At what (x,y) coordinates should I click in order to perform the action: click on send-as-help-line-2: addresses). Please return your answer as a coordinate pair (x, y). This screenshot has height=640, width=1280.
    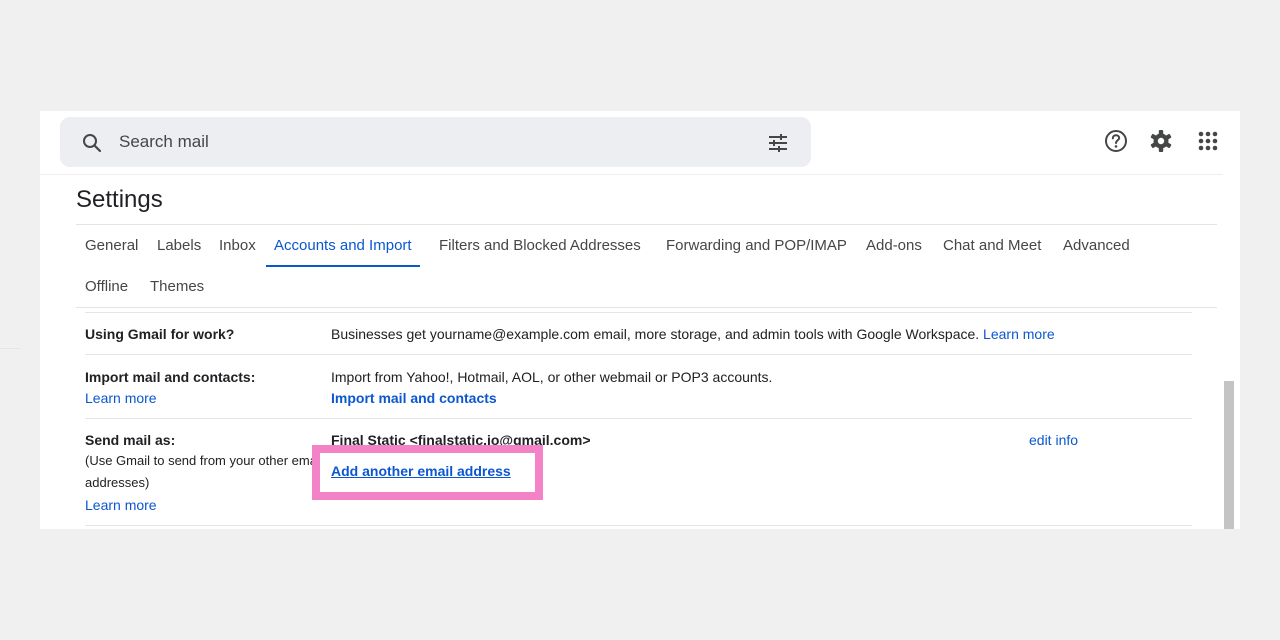
    Looking at the image, I should click on (117, 482).